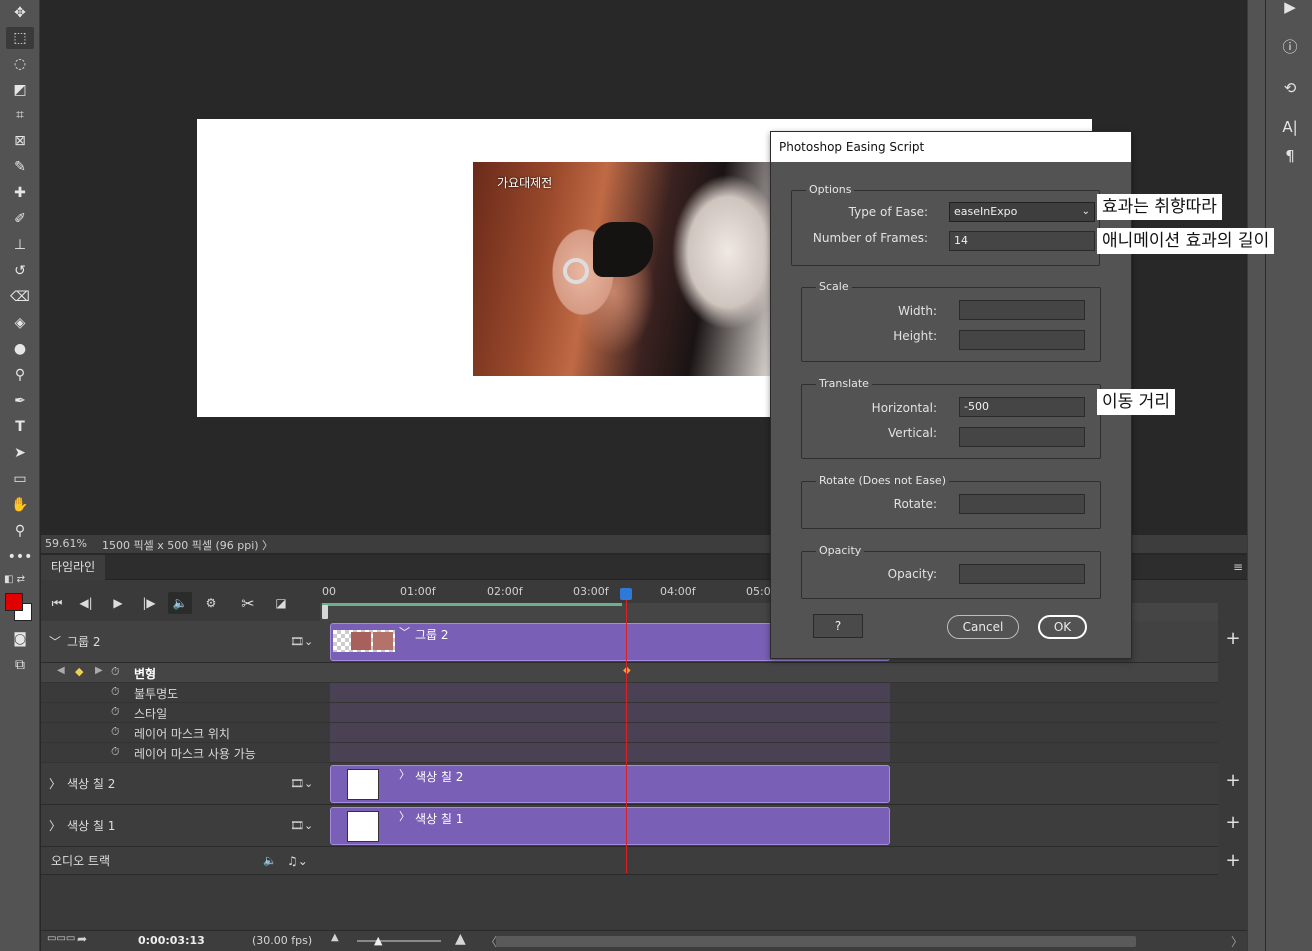 This screenshot has width=1312, height=951. I want to click on layer-row-audio: 오디오 트랙 🔈 ♫⌄, so click(629, 861).